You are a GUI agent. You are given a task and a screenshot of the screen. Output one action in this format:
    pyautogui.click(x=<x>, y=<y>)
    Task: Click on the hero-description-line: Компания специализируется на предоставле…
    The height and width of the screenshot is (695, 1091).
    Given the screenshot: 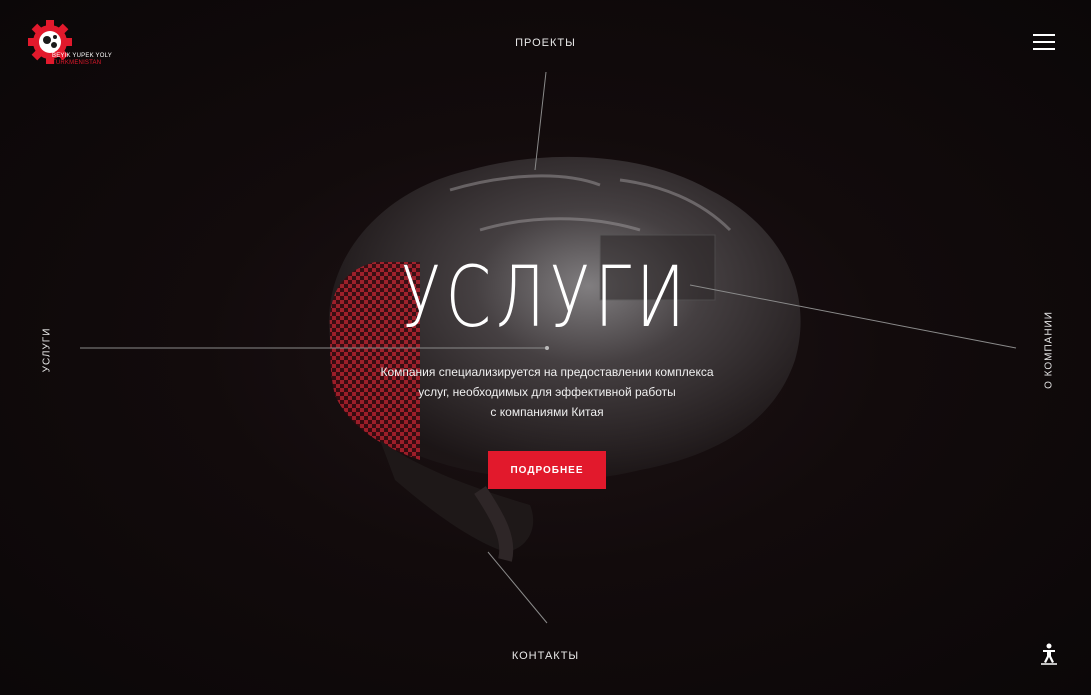 What is the action you would take?
    pyautogui.click(x=547, y=372)
    